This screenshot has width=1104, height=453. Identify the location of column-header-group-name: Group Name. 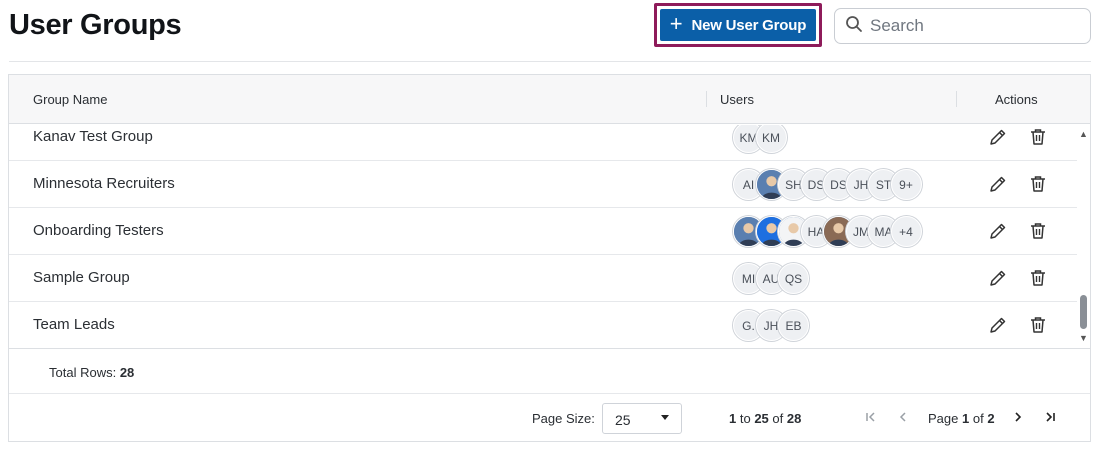
(70, 99).